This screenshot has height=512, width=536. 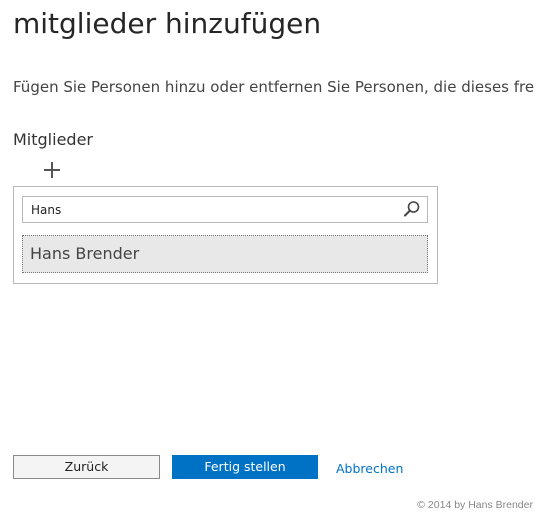 I want to click on search-box, so click(x=225, y=209).